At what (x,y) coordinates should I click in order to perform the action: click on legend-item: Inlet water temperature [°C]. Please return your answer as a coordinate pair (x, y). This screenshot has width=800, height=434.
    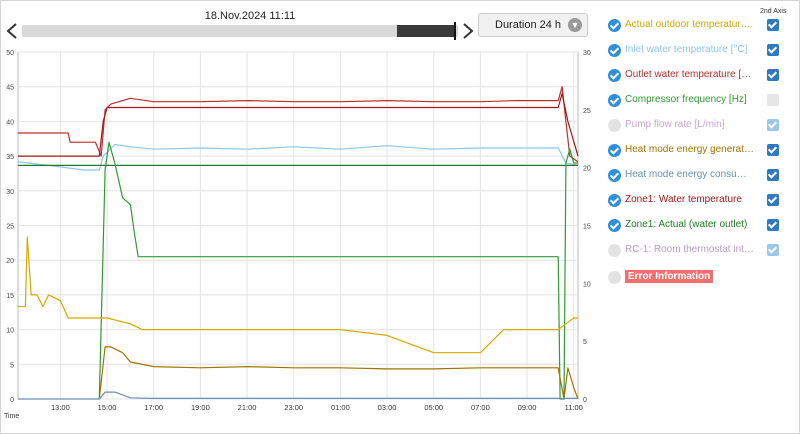
    Looking at the image, I should click on (696, 51).